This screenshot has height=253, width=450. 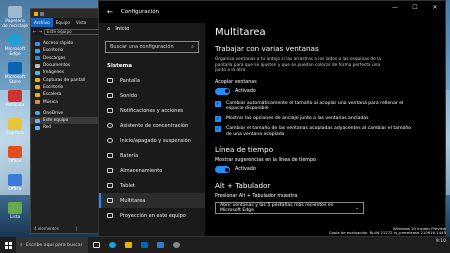 I want to click on desktop-icon-3: Office, so click(x=15, y=155).